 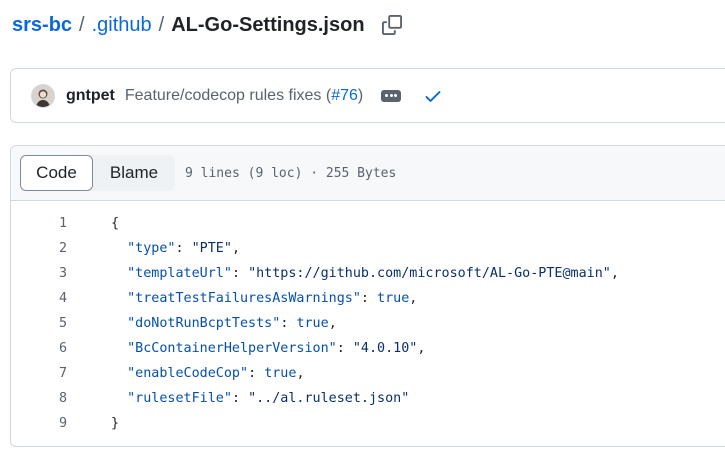 I want to click on line-number: 3, so click(x=39, y=273).